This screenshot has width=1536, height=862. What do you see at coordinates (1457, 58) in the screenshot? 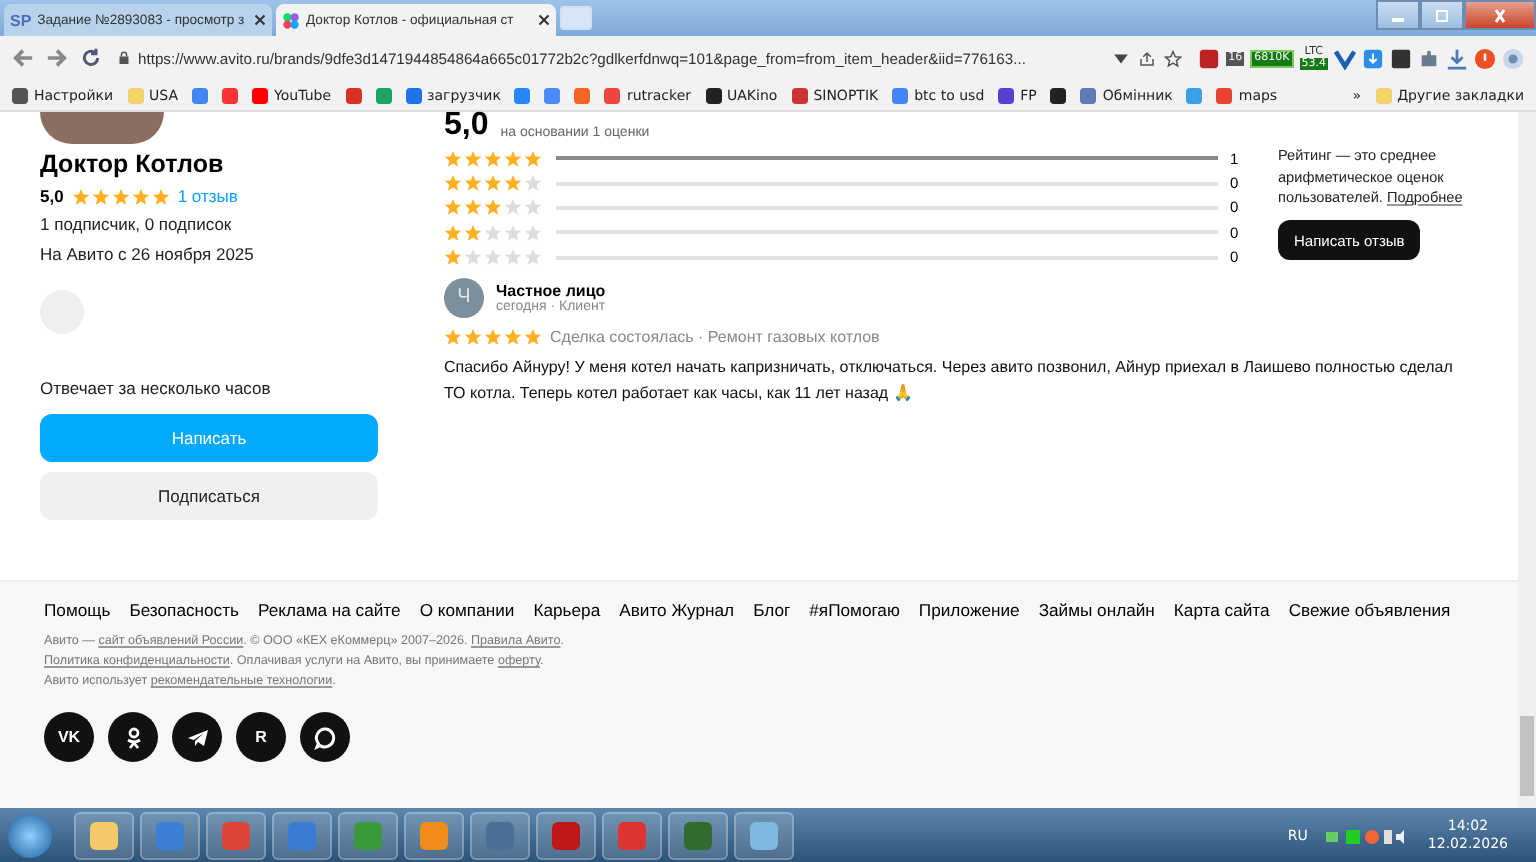
I see `download-icon` at bounding box center [1457, 58].